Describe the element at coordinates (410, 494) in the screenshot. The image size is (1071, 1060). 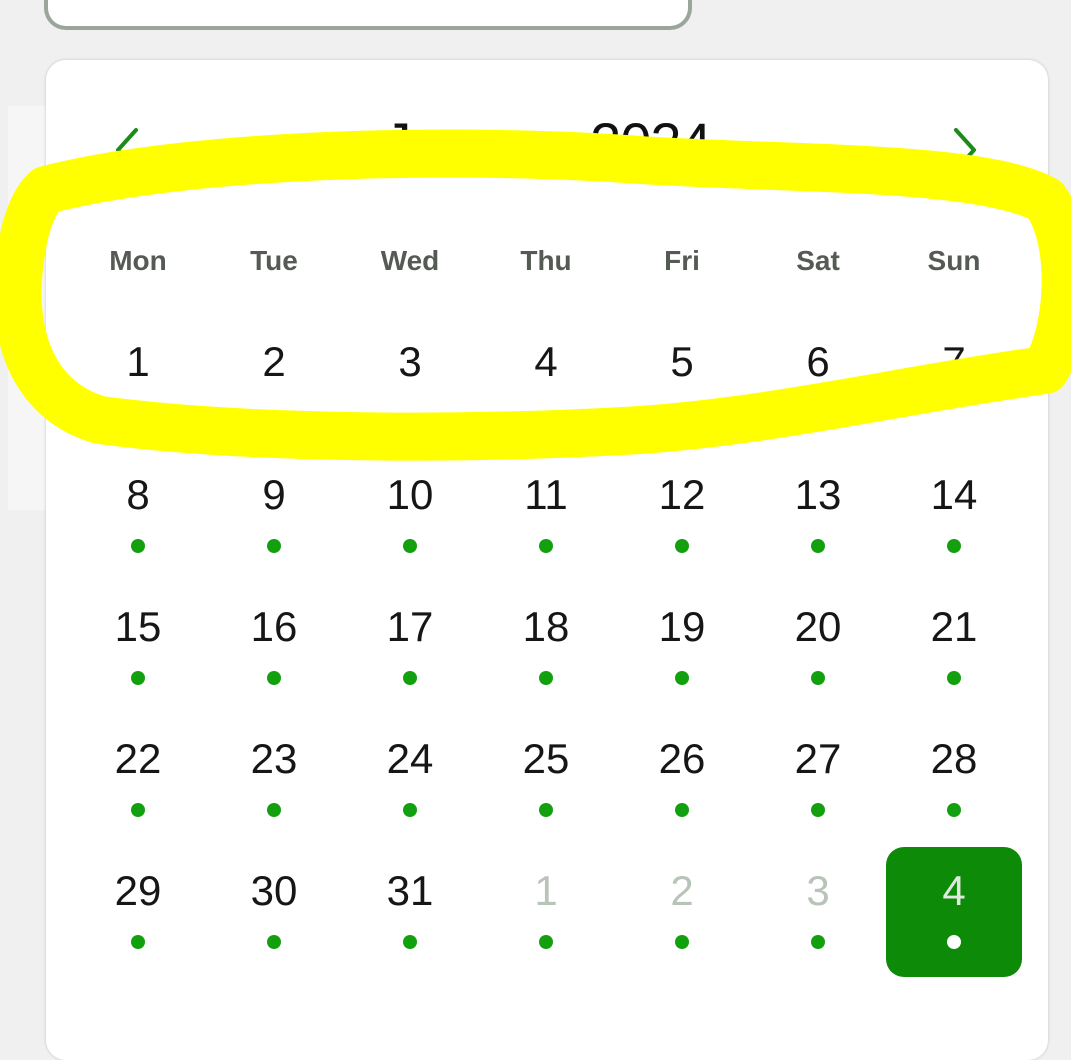
I see `day-number: 10` at that location.